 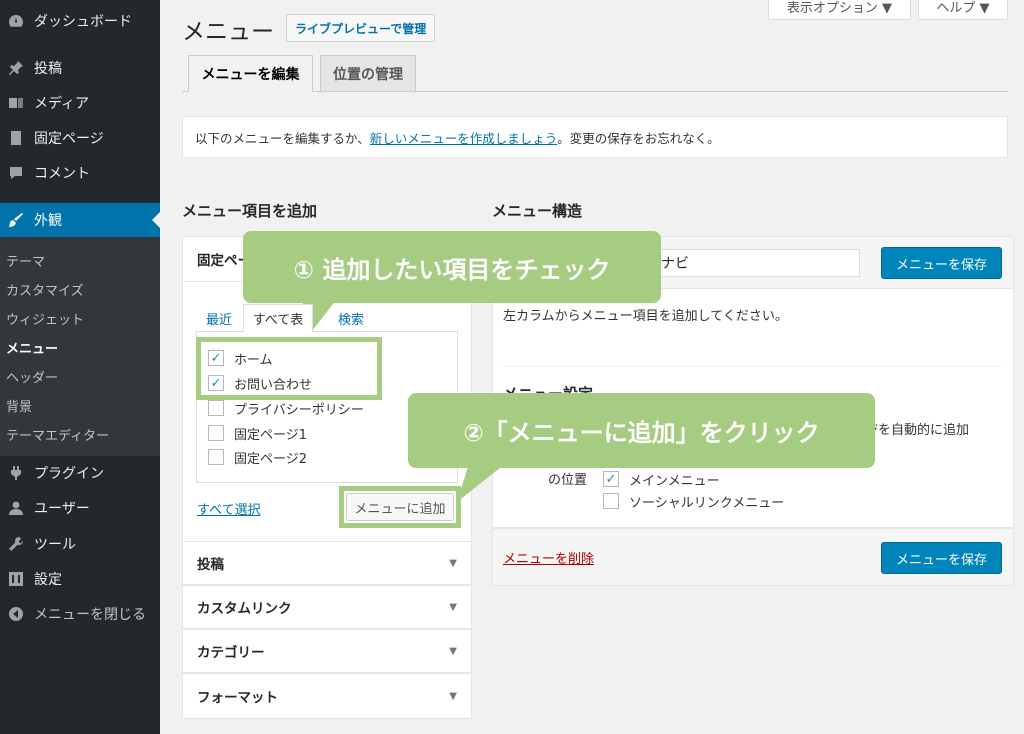 I want to click on auto-add-pages-label: ジを自動的に追加, so click(x=917, y=430).